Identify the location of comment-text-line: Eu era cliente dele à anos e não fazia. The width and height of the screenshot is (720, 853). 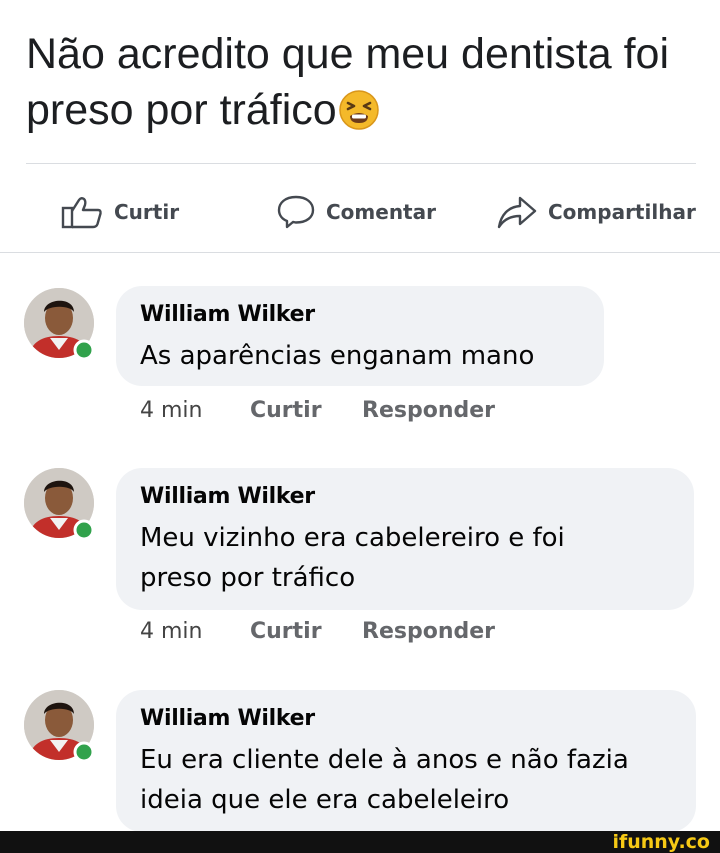
(384, 760).